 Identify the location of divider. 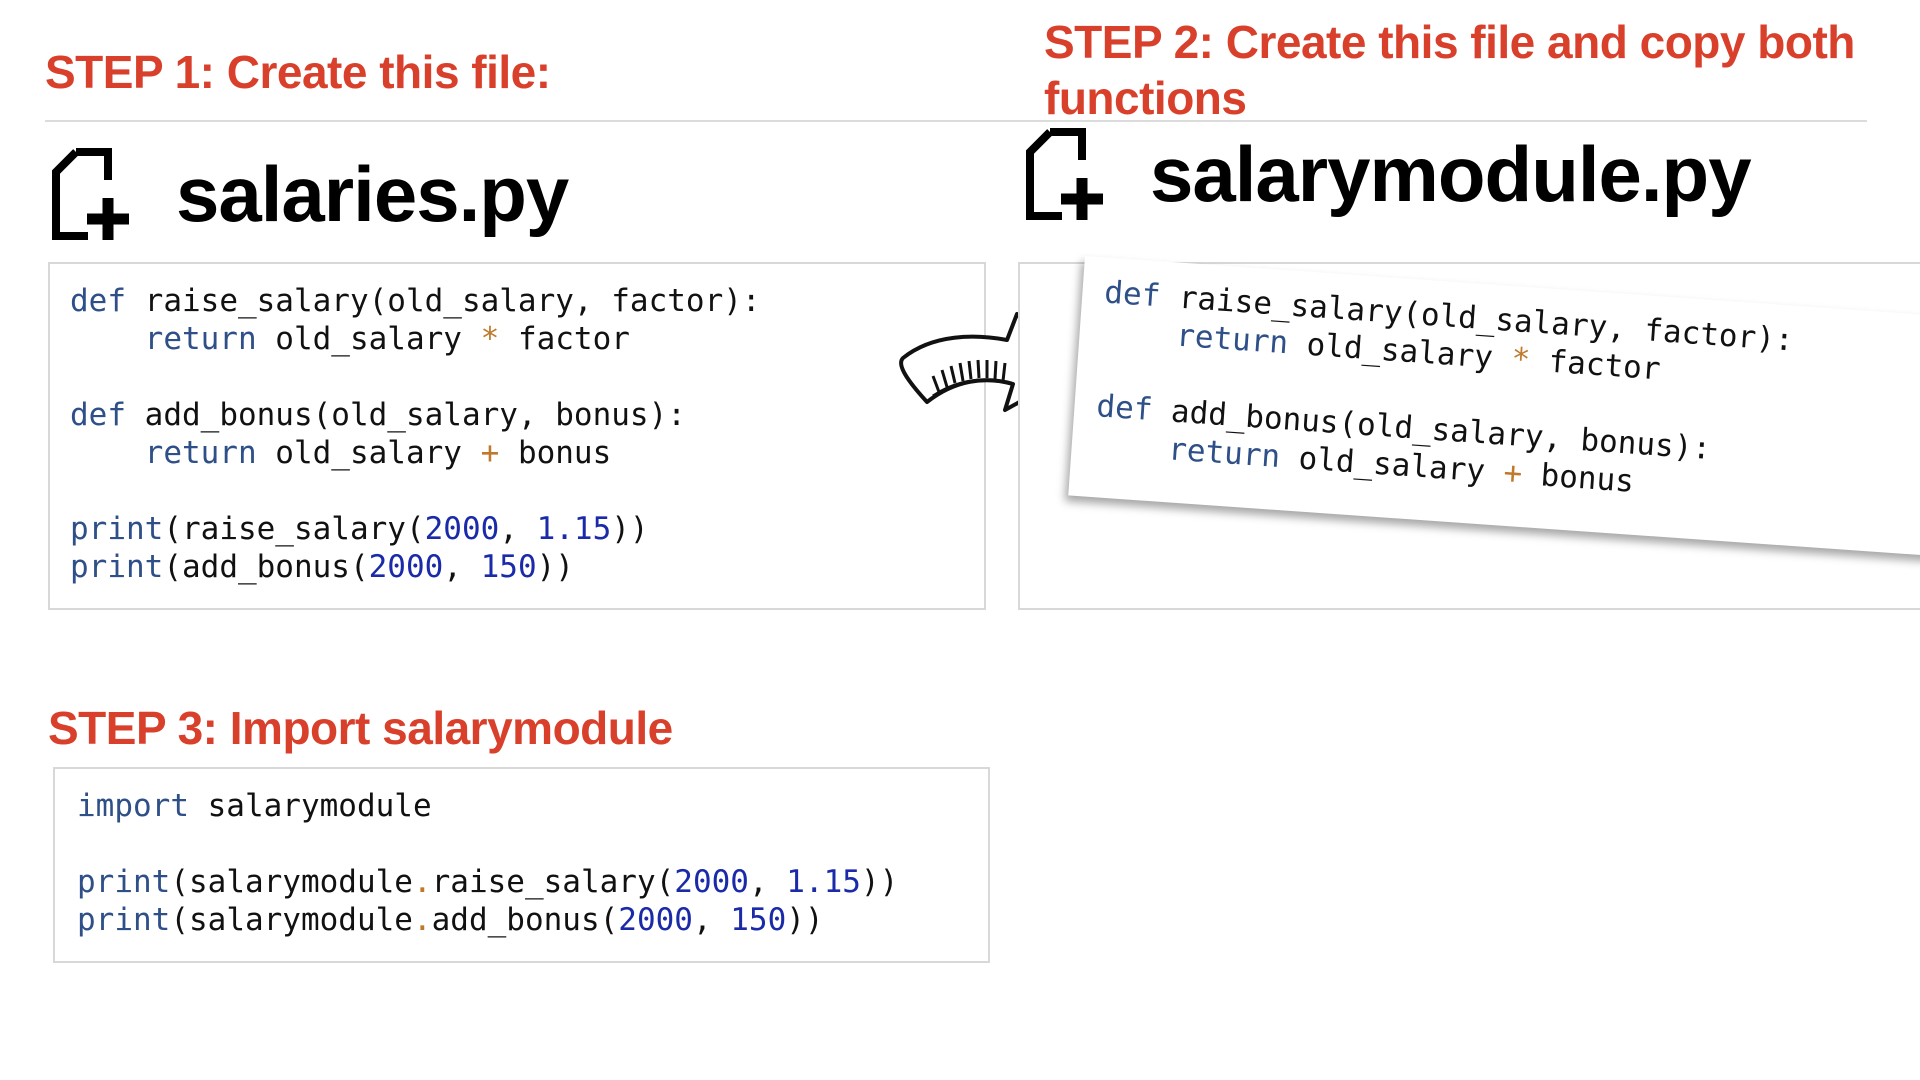
(956, 121).